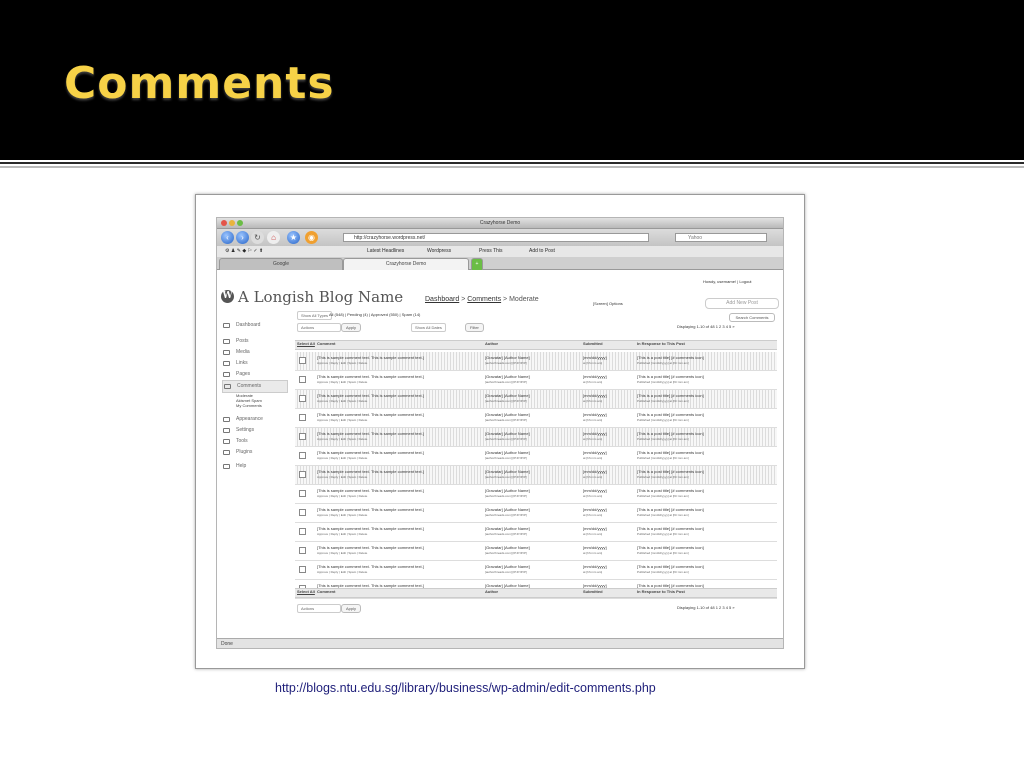 Image resolution: width=1024 pixels, height=768 pixels. What do you see at coordinates (484, 299) in the screenshot?
I see `breadcrumb-comments: Comments` at bounding box center [484, 299].